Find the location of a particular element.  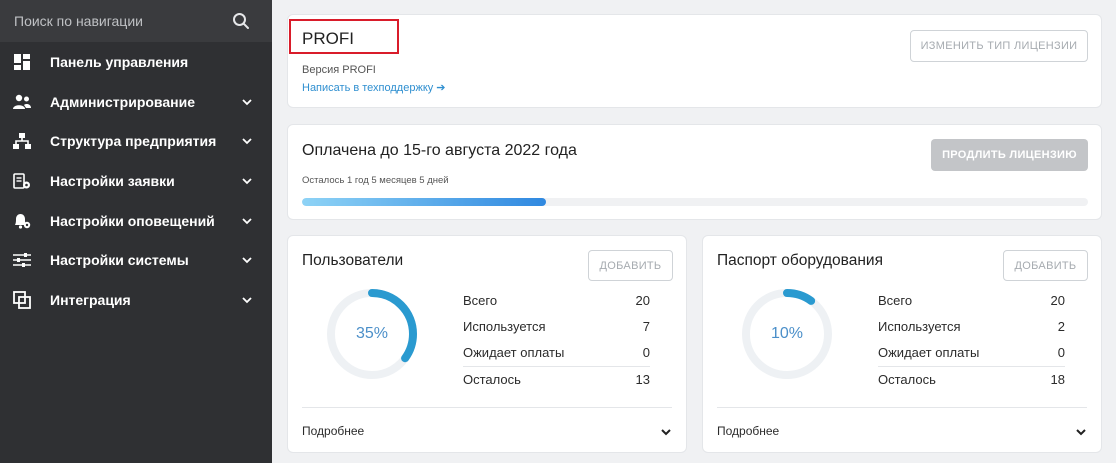

sliders-icon is located at coordinates (22, 260).